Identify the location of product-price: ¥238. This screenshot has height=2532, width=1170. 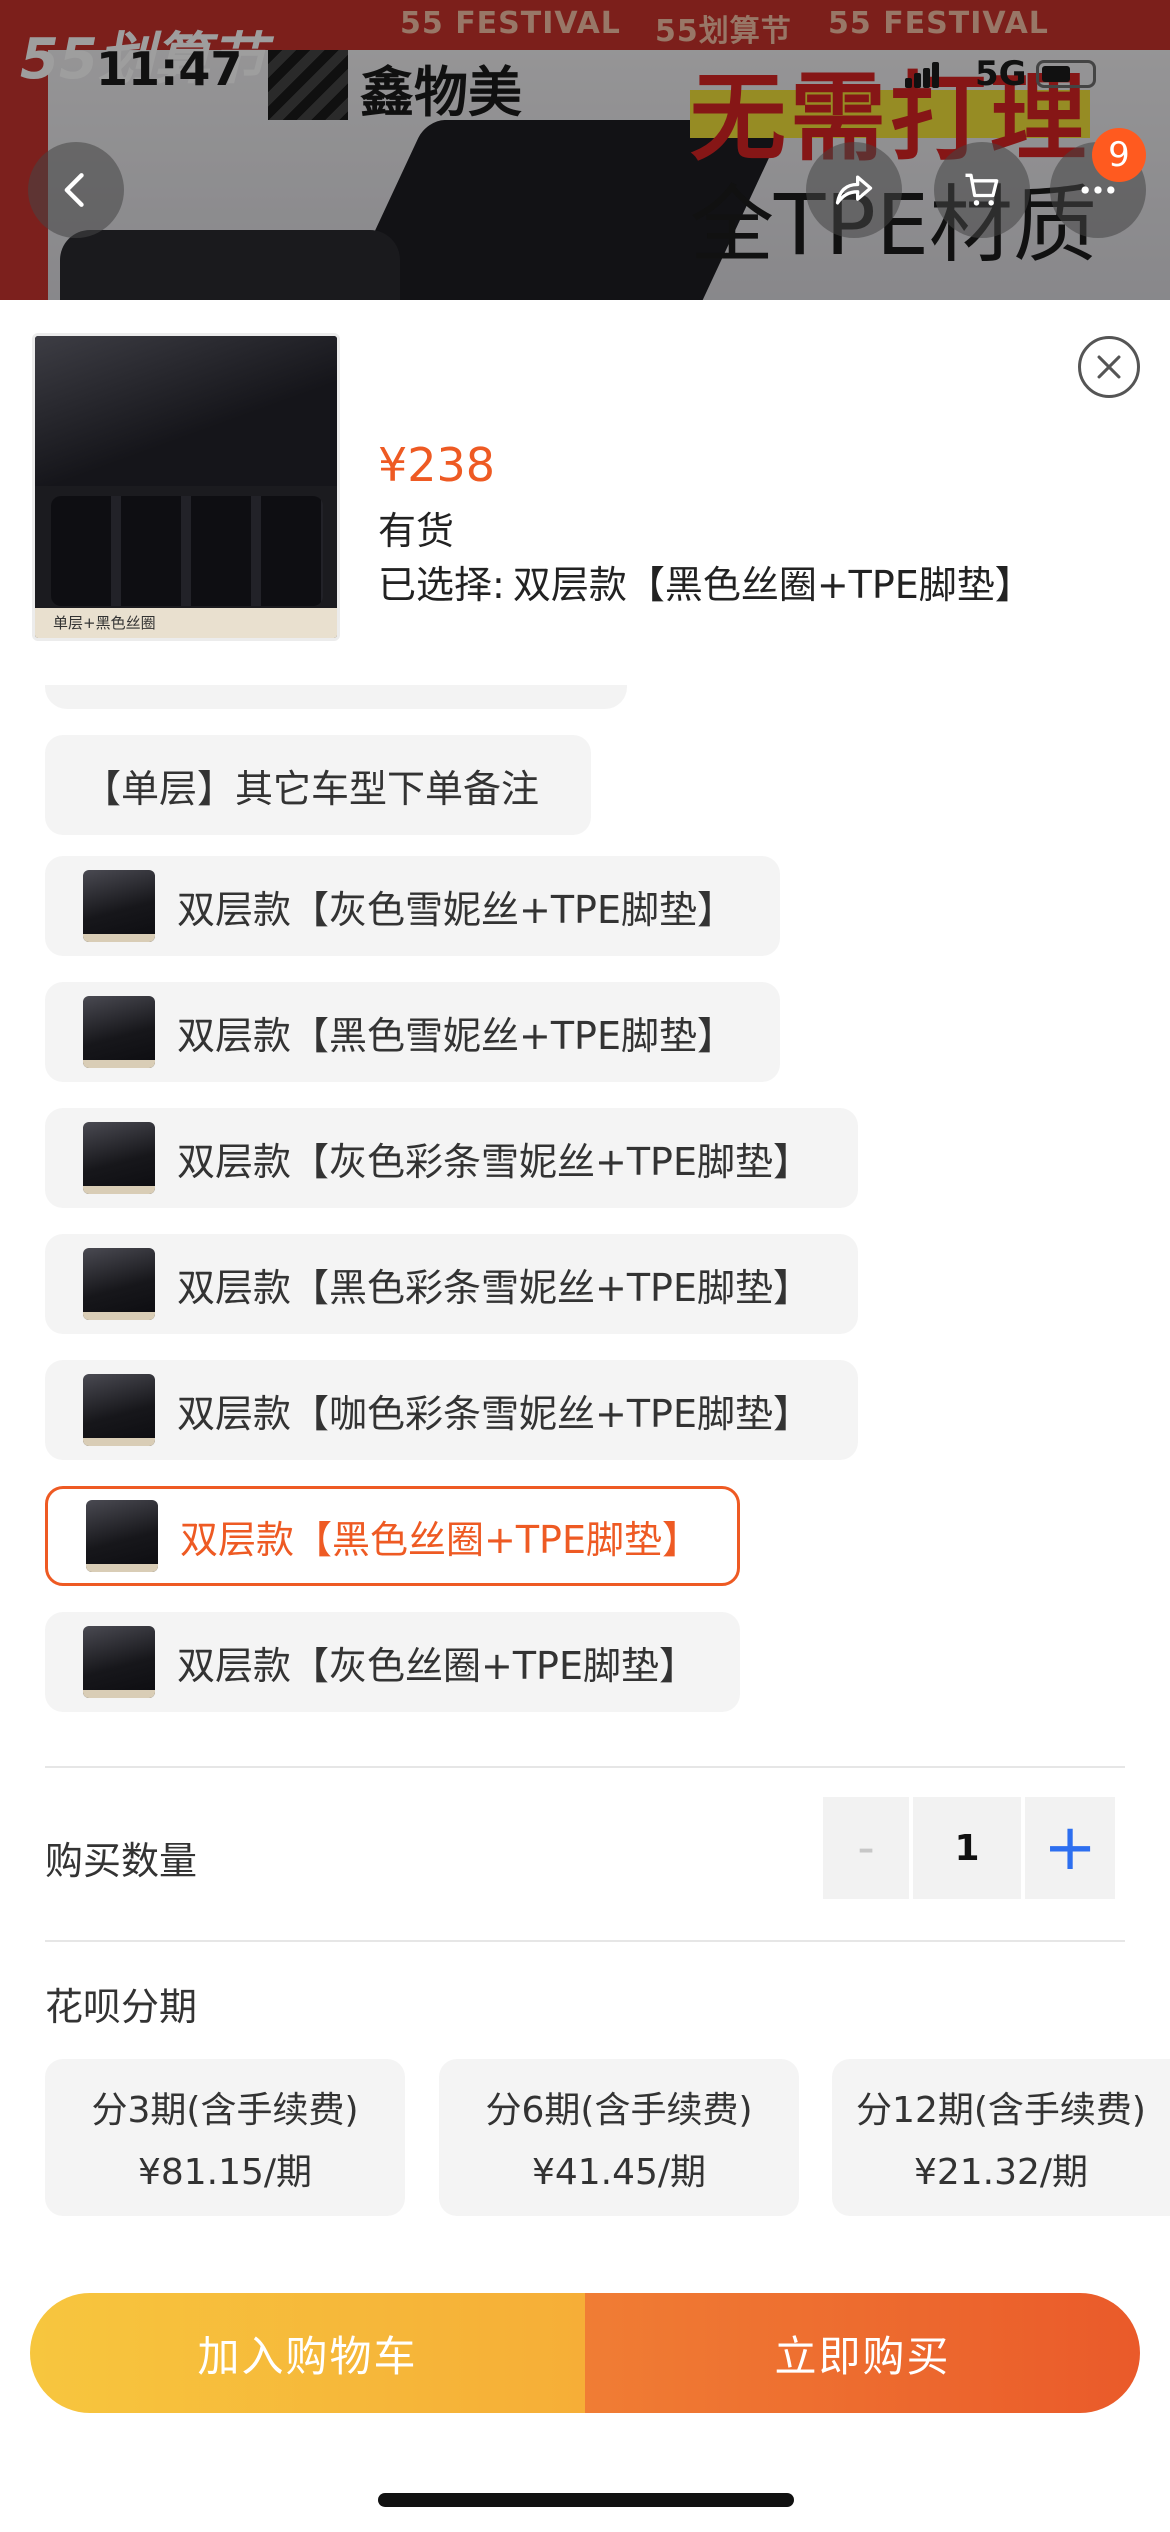
(437, 465).